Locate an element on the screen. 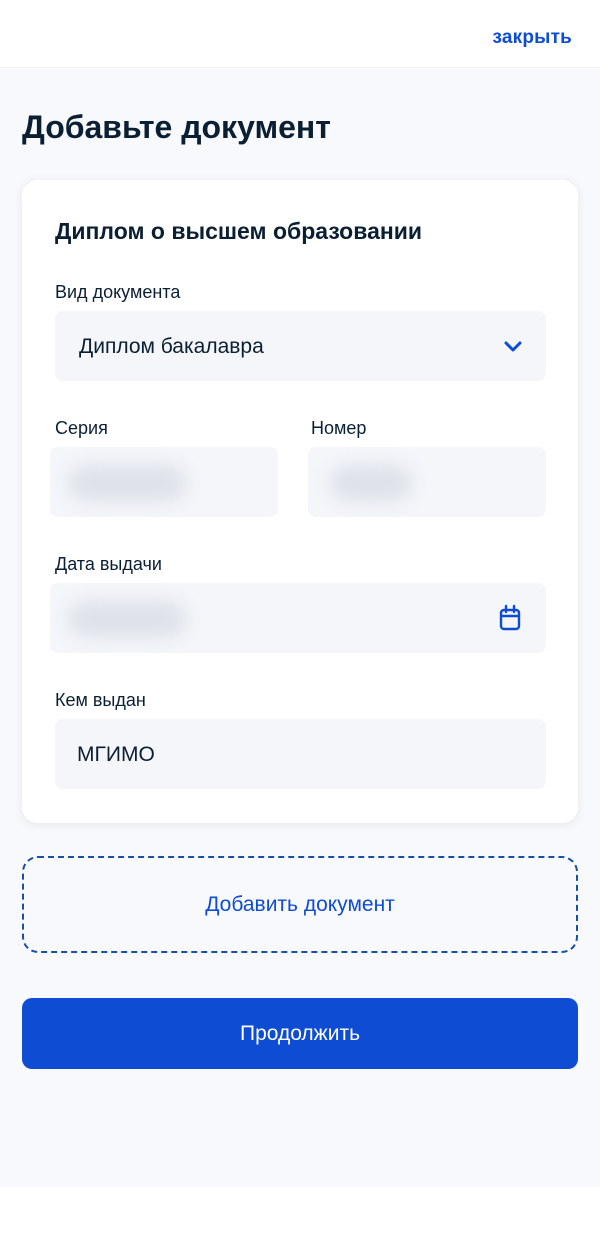 This screenshot has height=1235, width=600. bottom-band is located at coordinates (300, 1211).